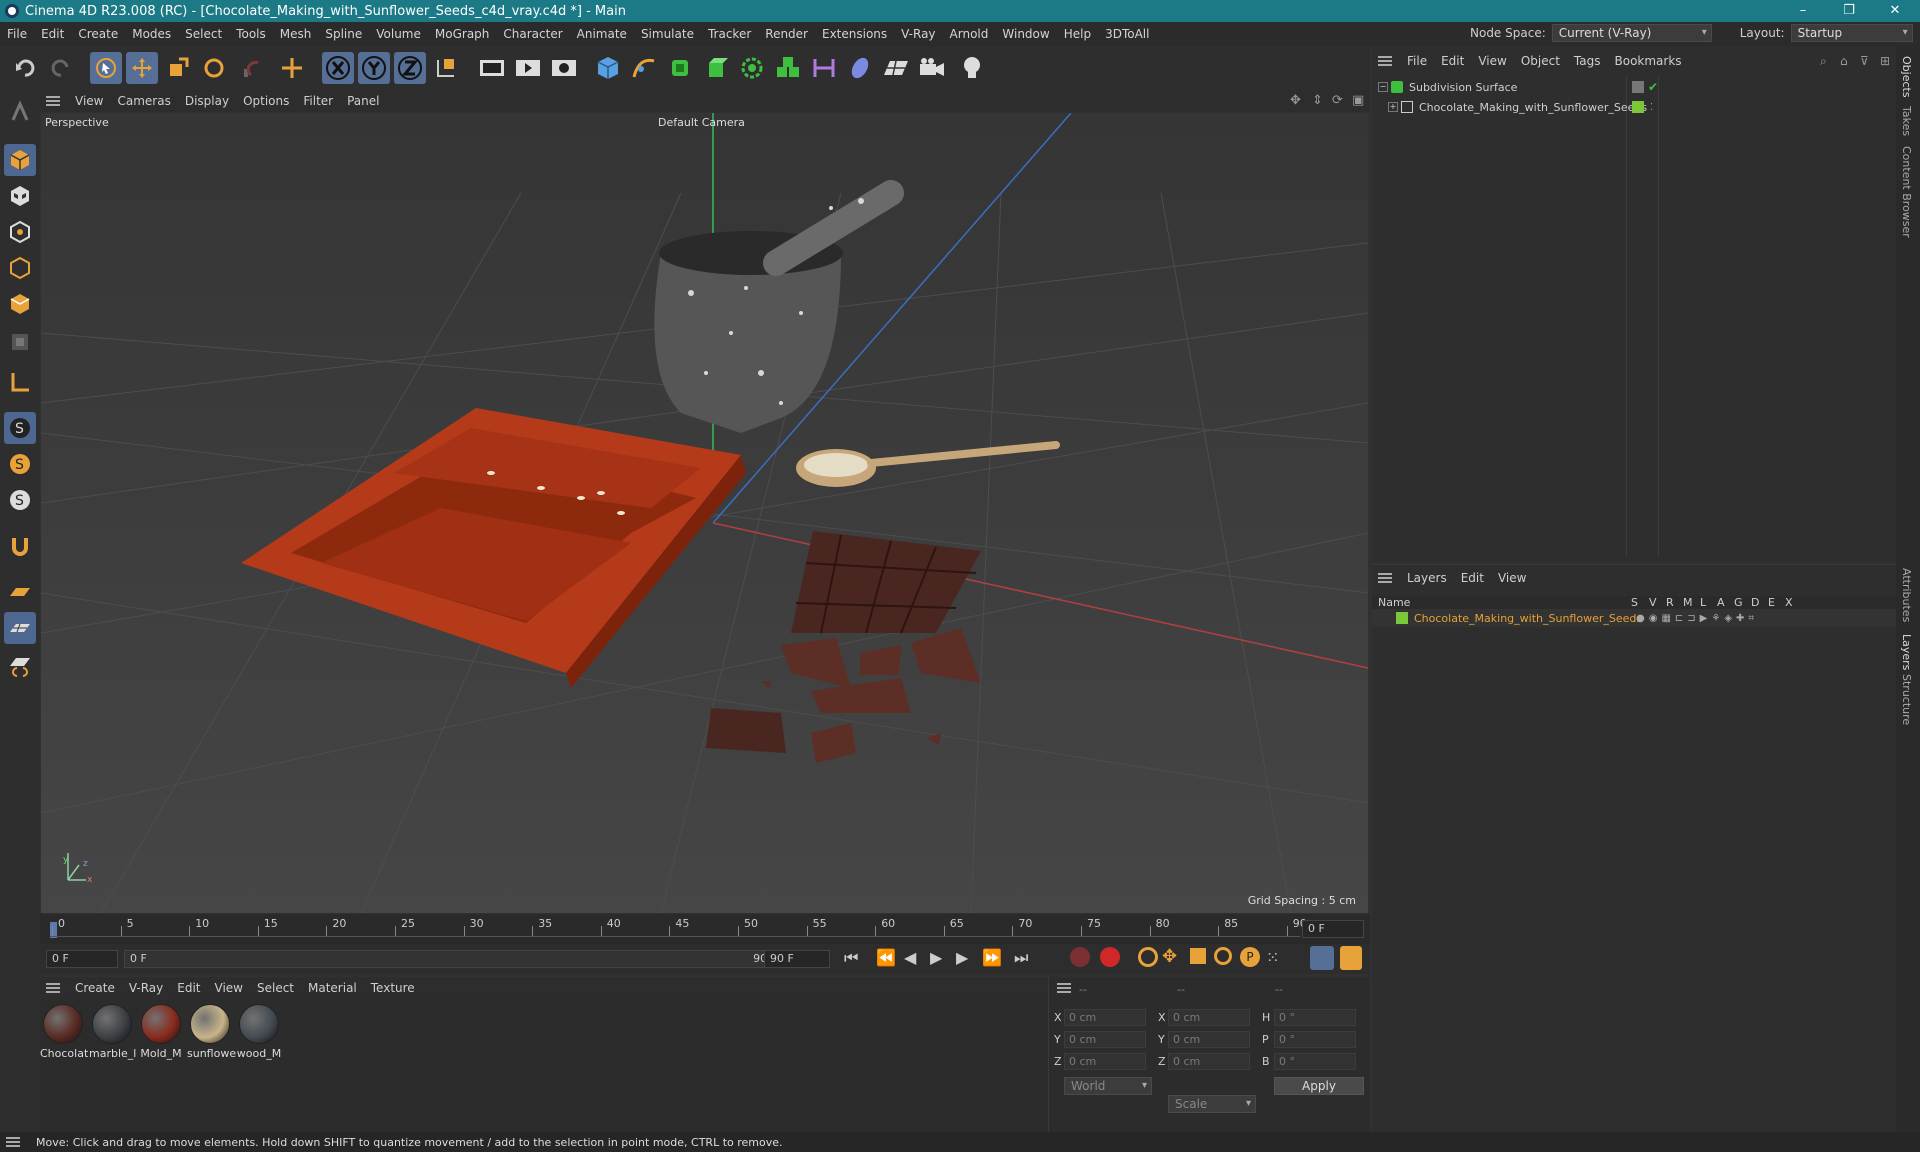  I want to click on menu-character: Character, so click(532, 34).